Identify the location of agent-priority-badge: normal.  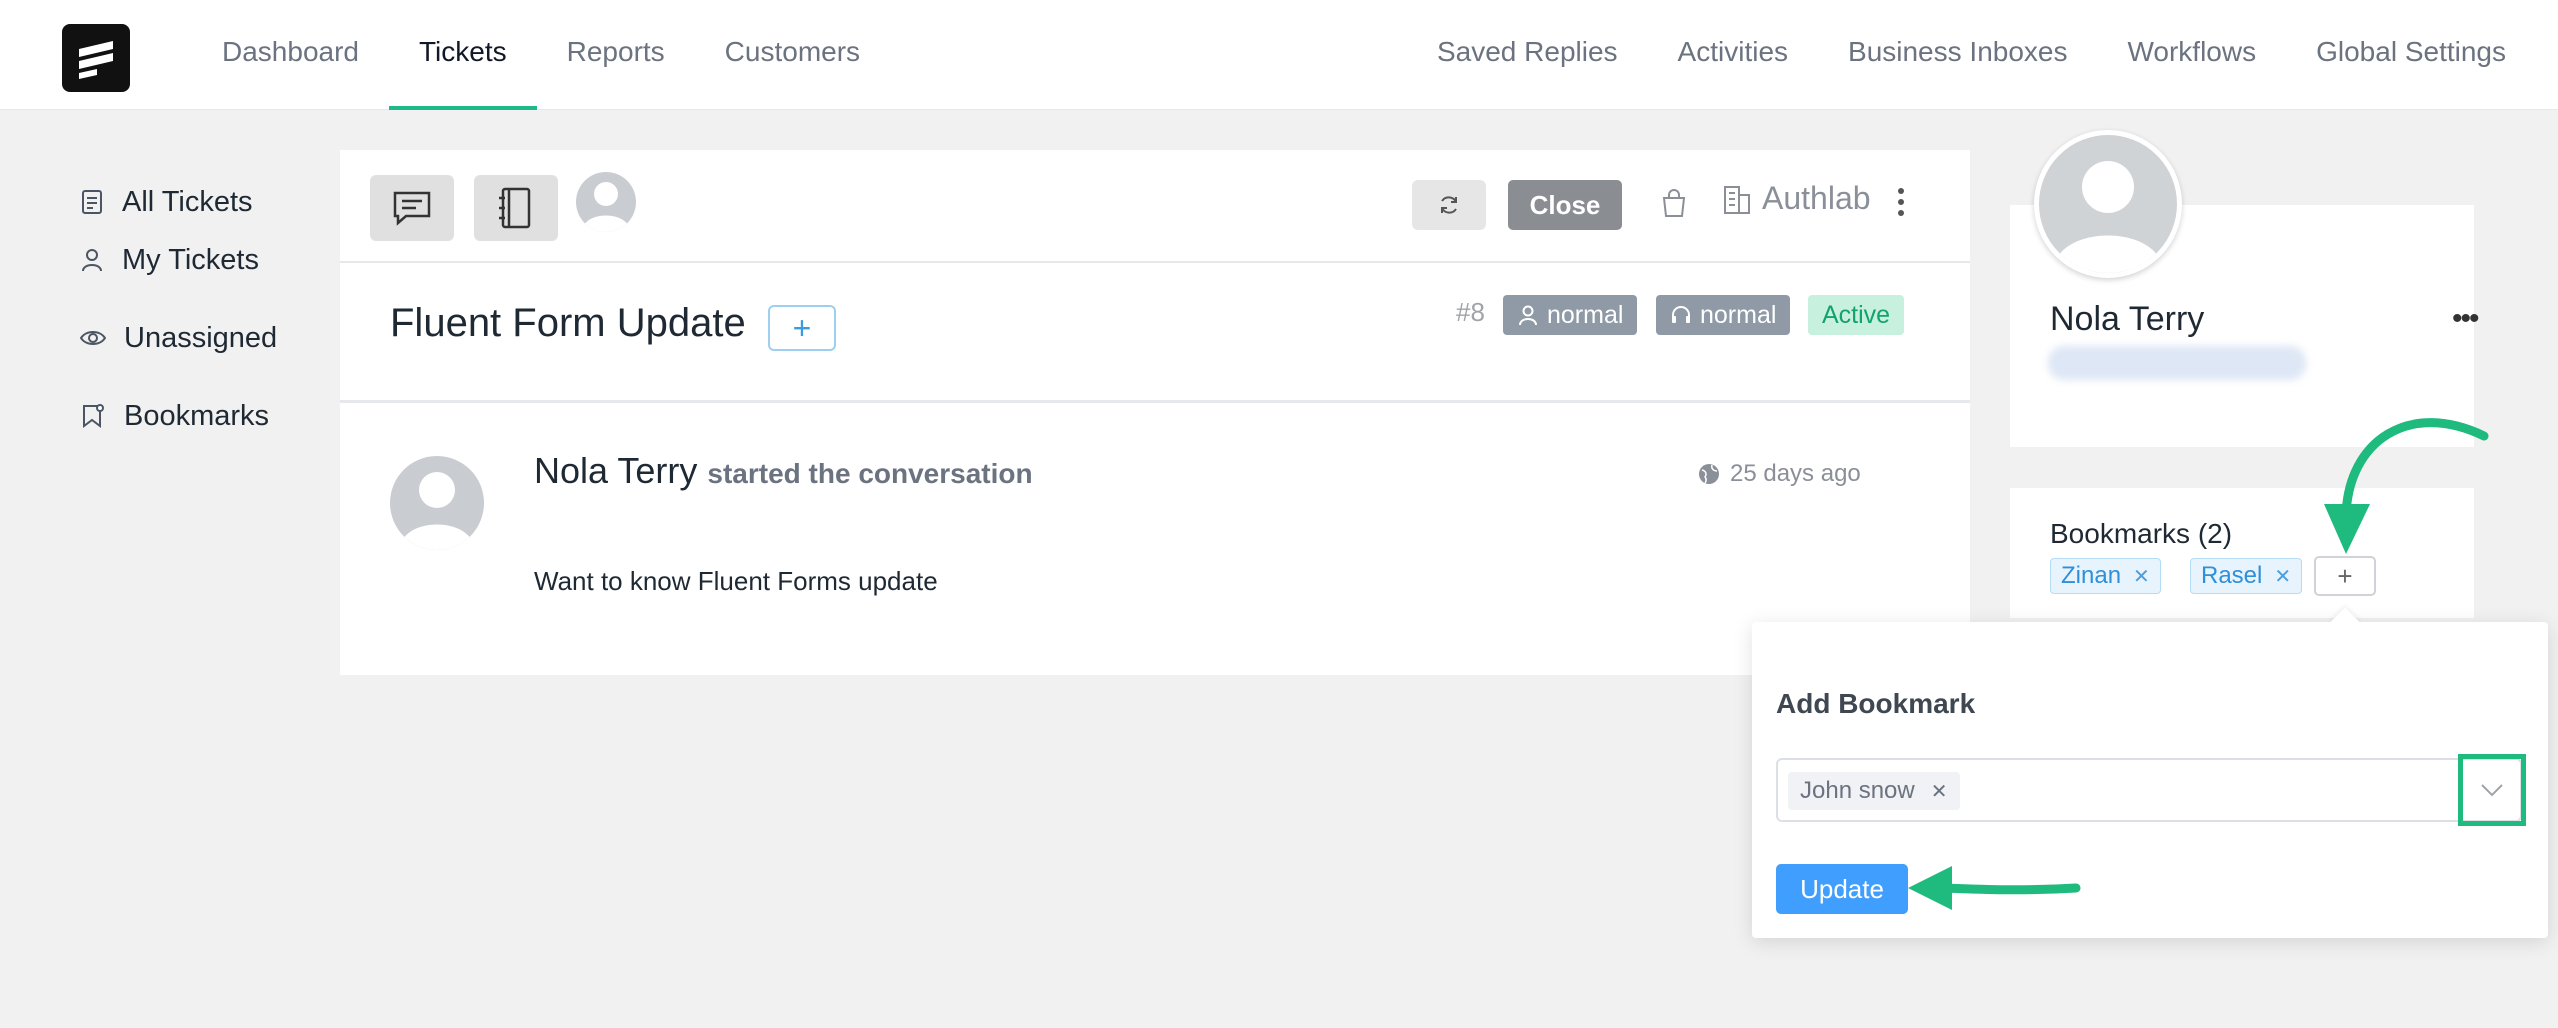
(1723, 315).